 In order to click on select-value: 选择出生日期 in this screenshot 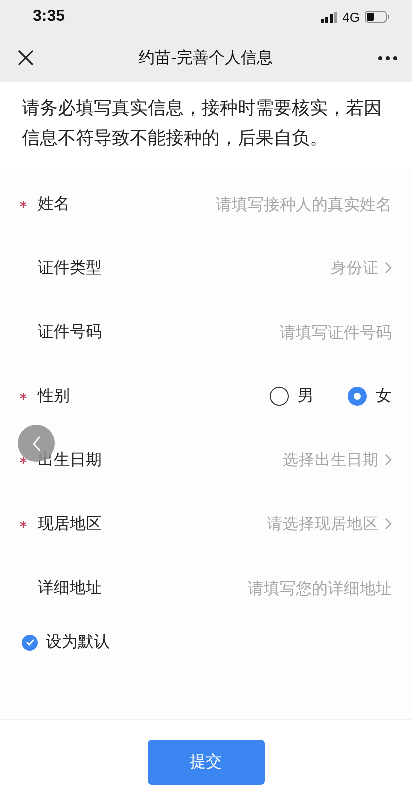, I will do `click(331, 460)`.